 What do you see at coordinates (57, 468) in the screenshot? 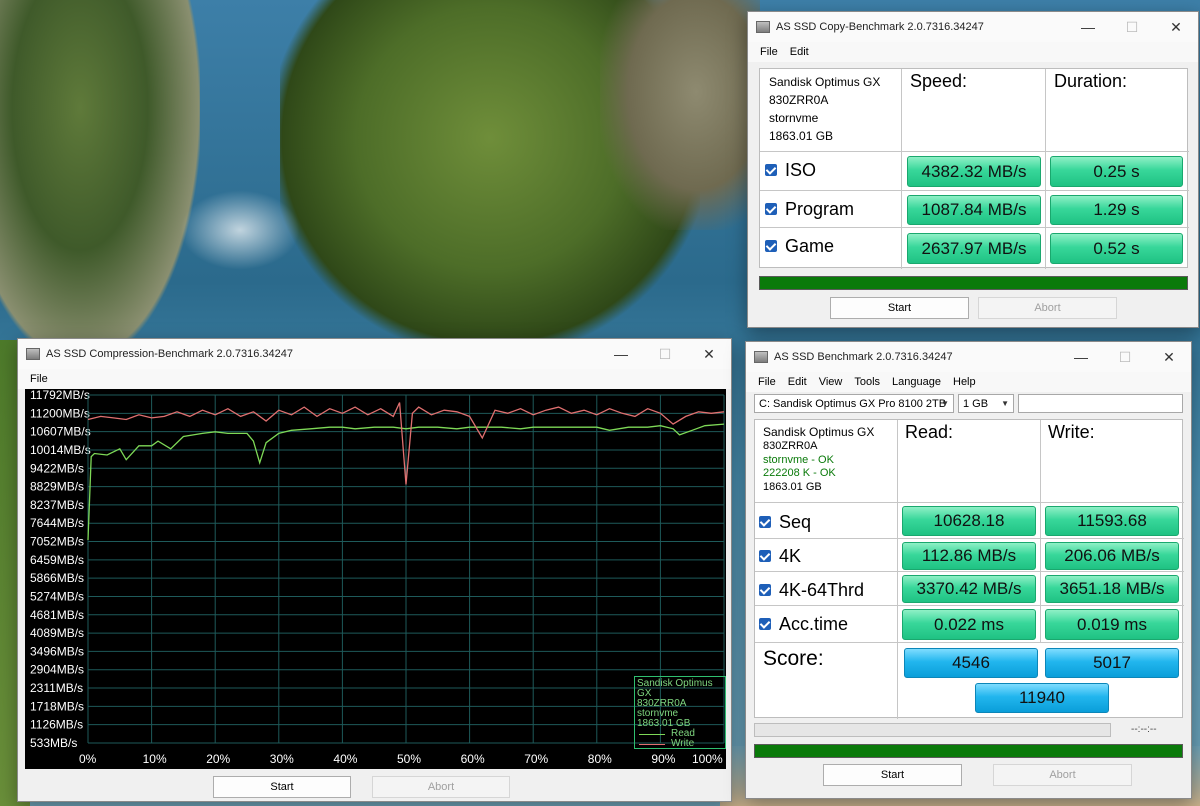
I see `y-tick-label: 9422MB/s` at bounding box center [57, 468].